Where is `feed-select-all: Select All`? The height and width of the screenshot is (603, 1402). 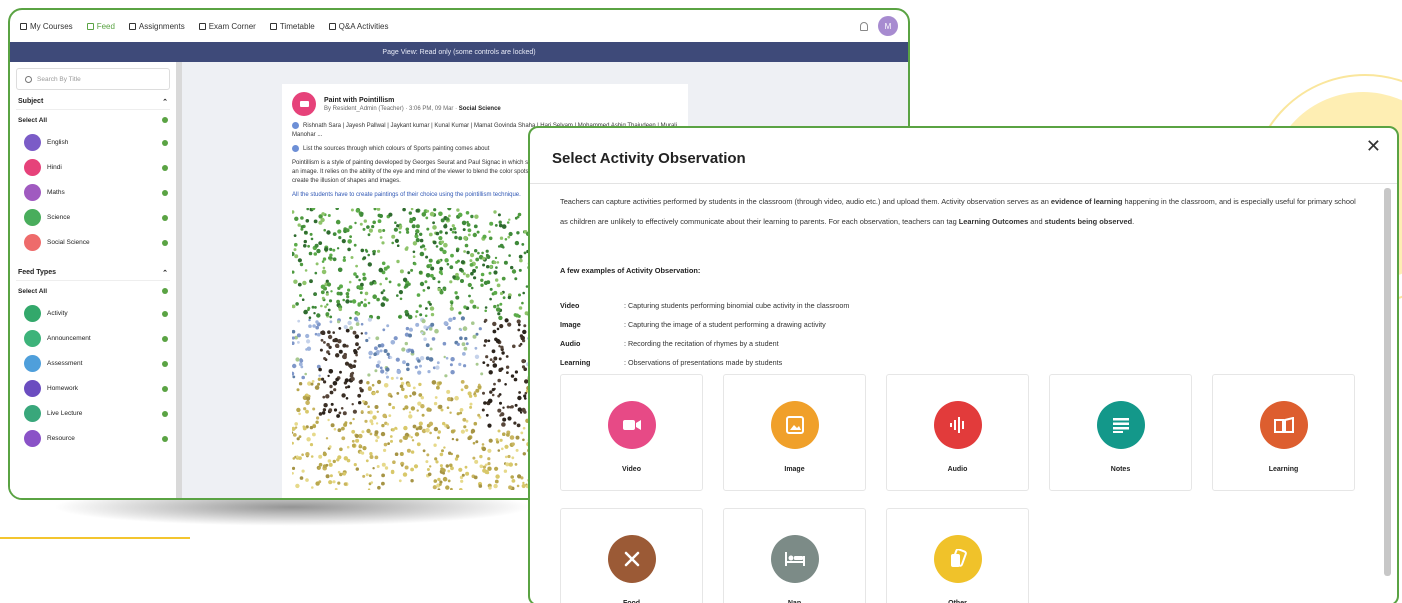 feed-select-all: Select All is located at coordinates (93, 291).